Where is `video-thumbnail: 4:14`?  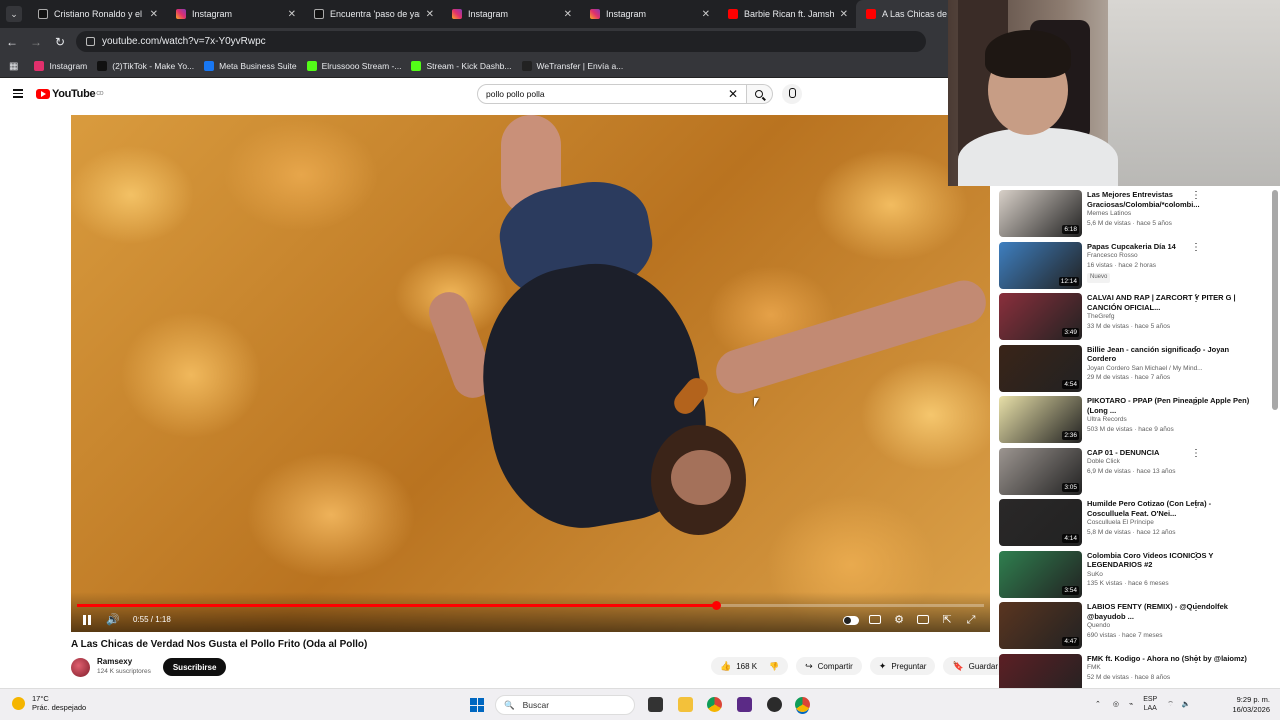 video-thumbnail: 4:14 is located at coordinates (1040, 522).